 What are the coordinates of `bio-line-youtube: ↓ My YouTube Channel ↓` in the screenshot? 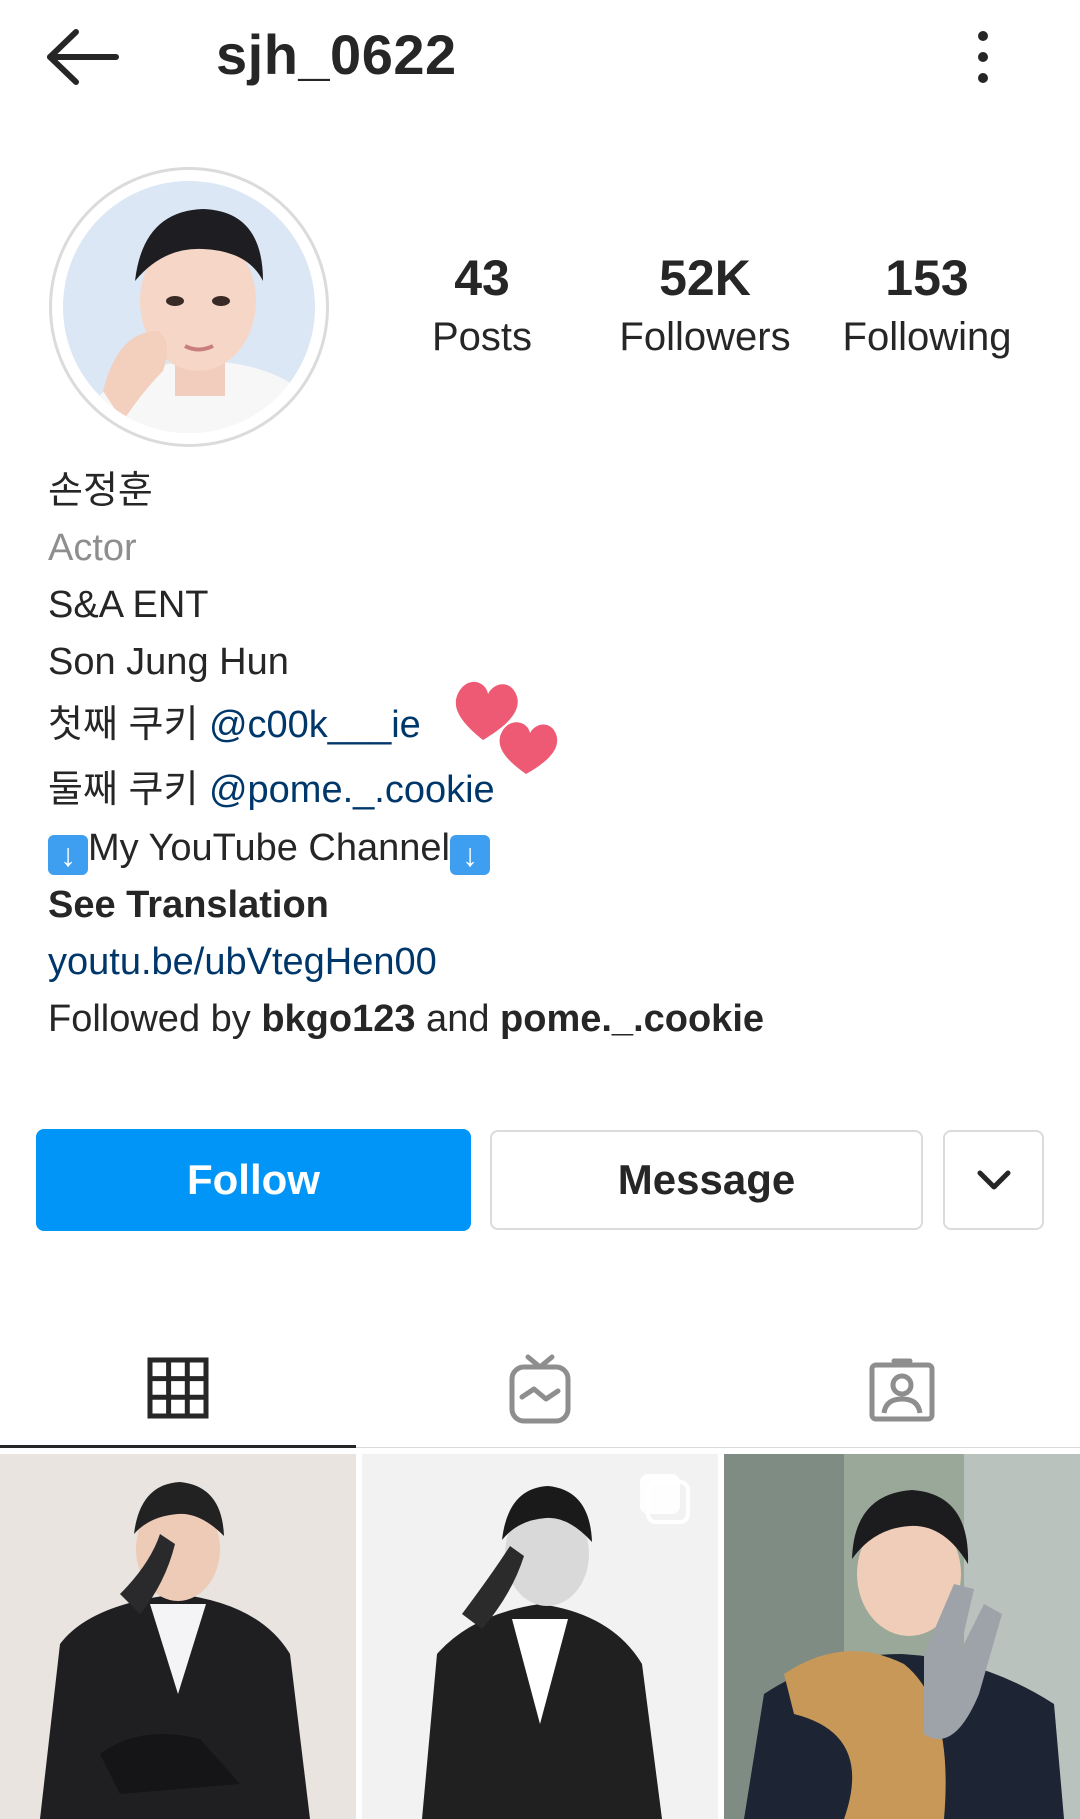 It's located at (548, 848).